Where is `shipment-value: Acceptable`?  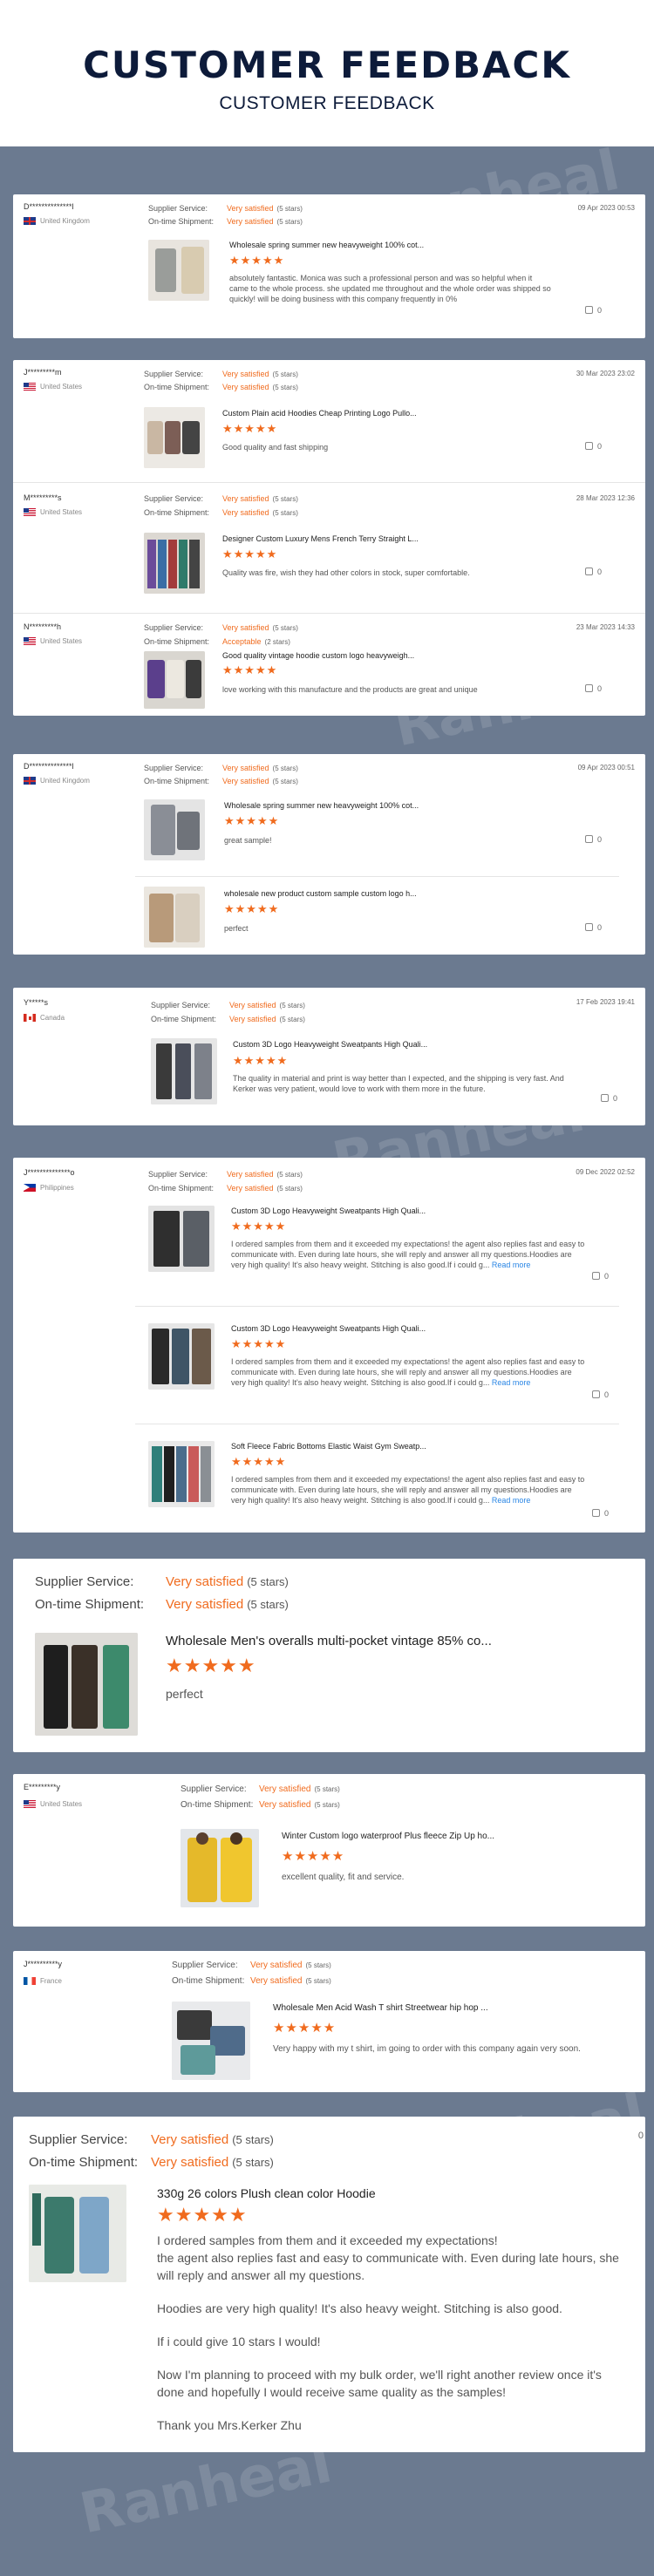
shipment-value: Acceptable is located at coordinates (242, 641).